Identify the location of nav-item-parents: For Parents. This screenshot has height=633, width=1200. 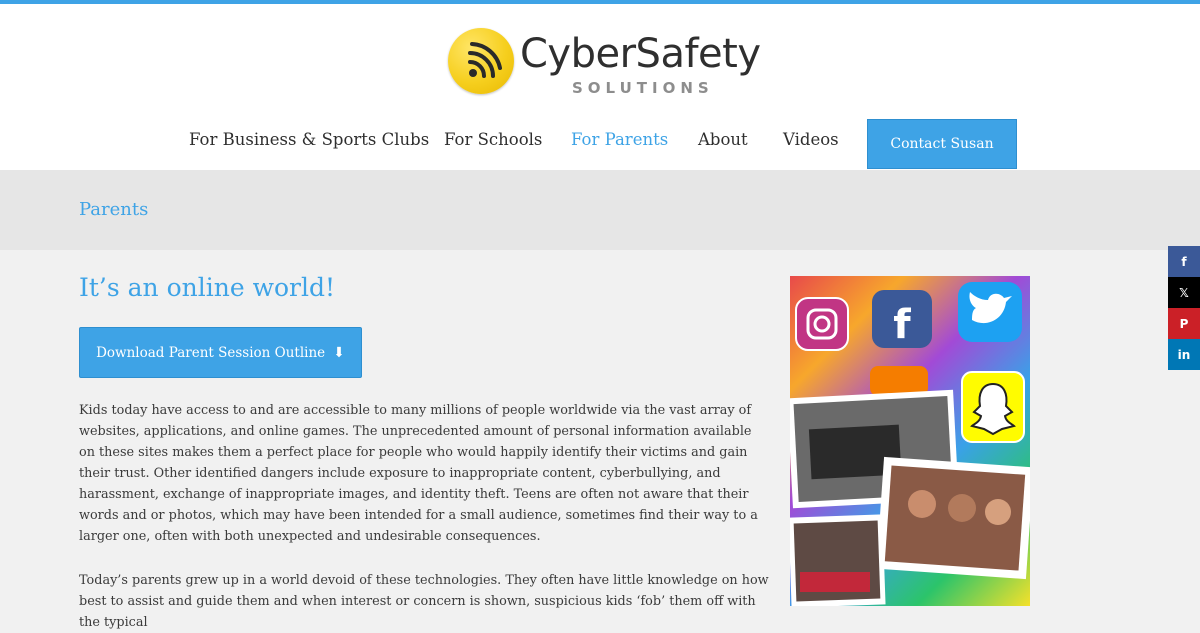
(619, 139).